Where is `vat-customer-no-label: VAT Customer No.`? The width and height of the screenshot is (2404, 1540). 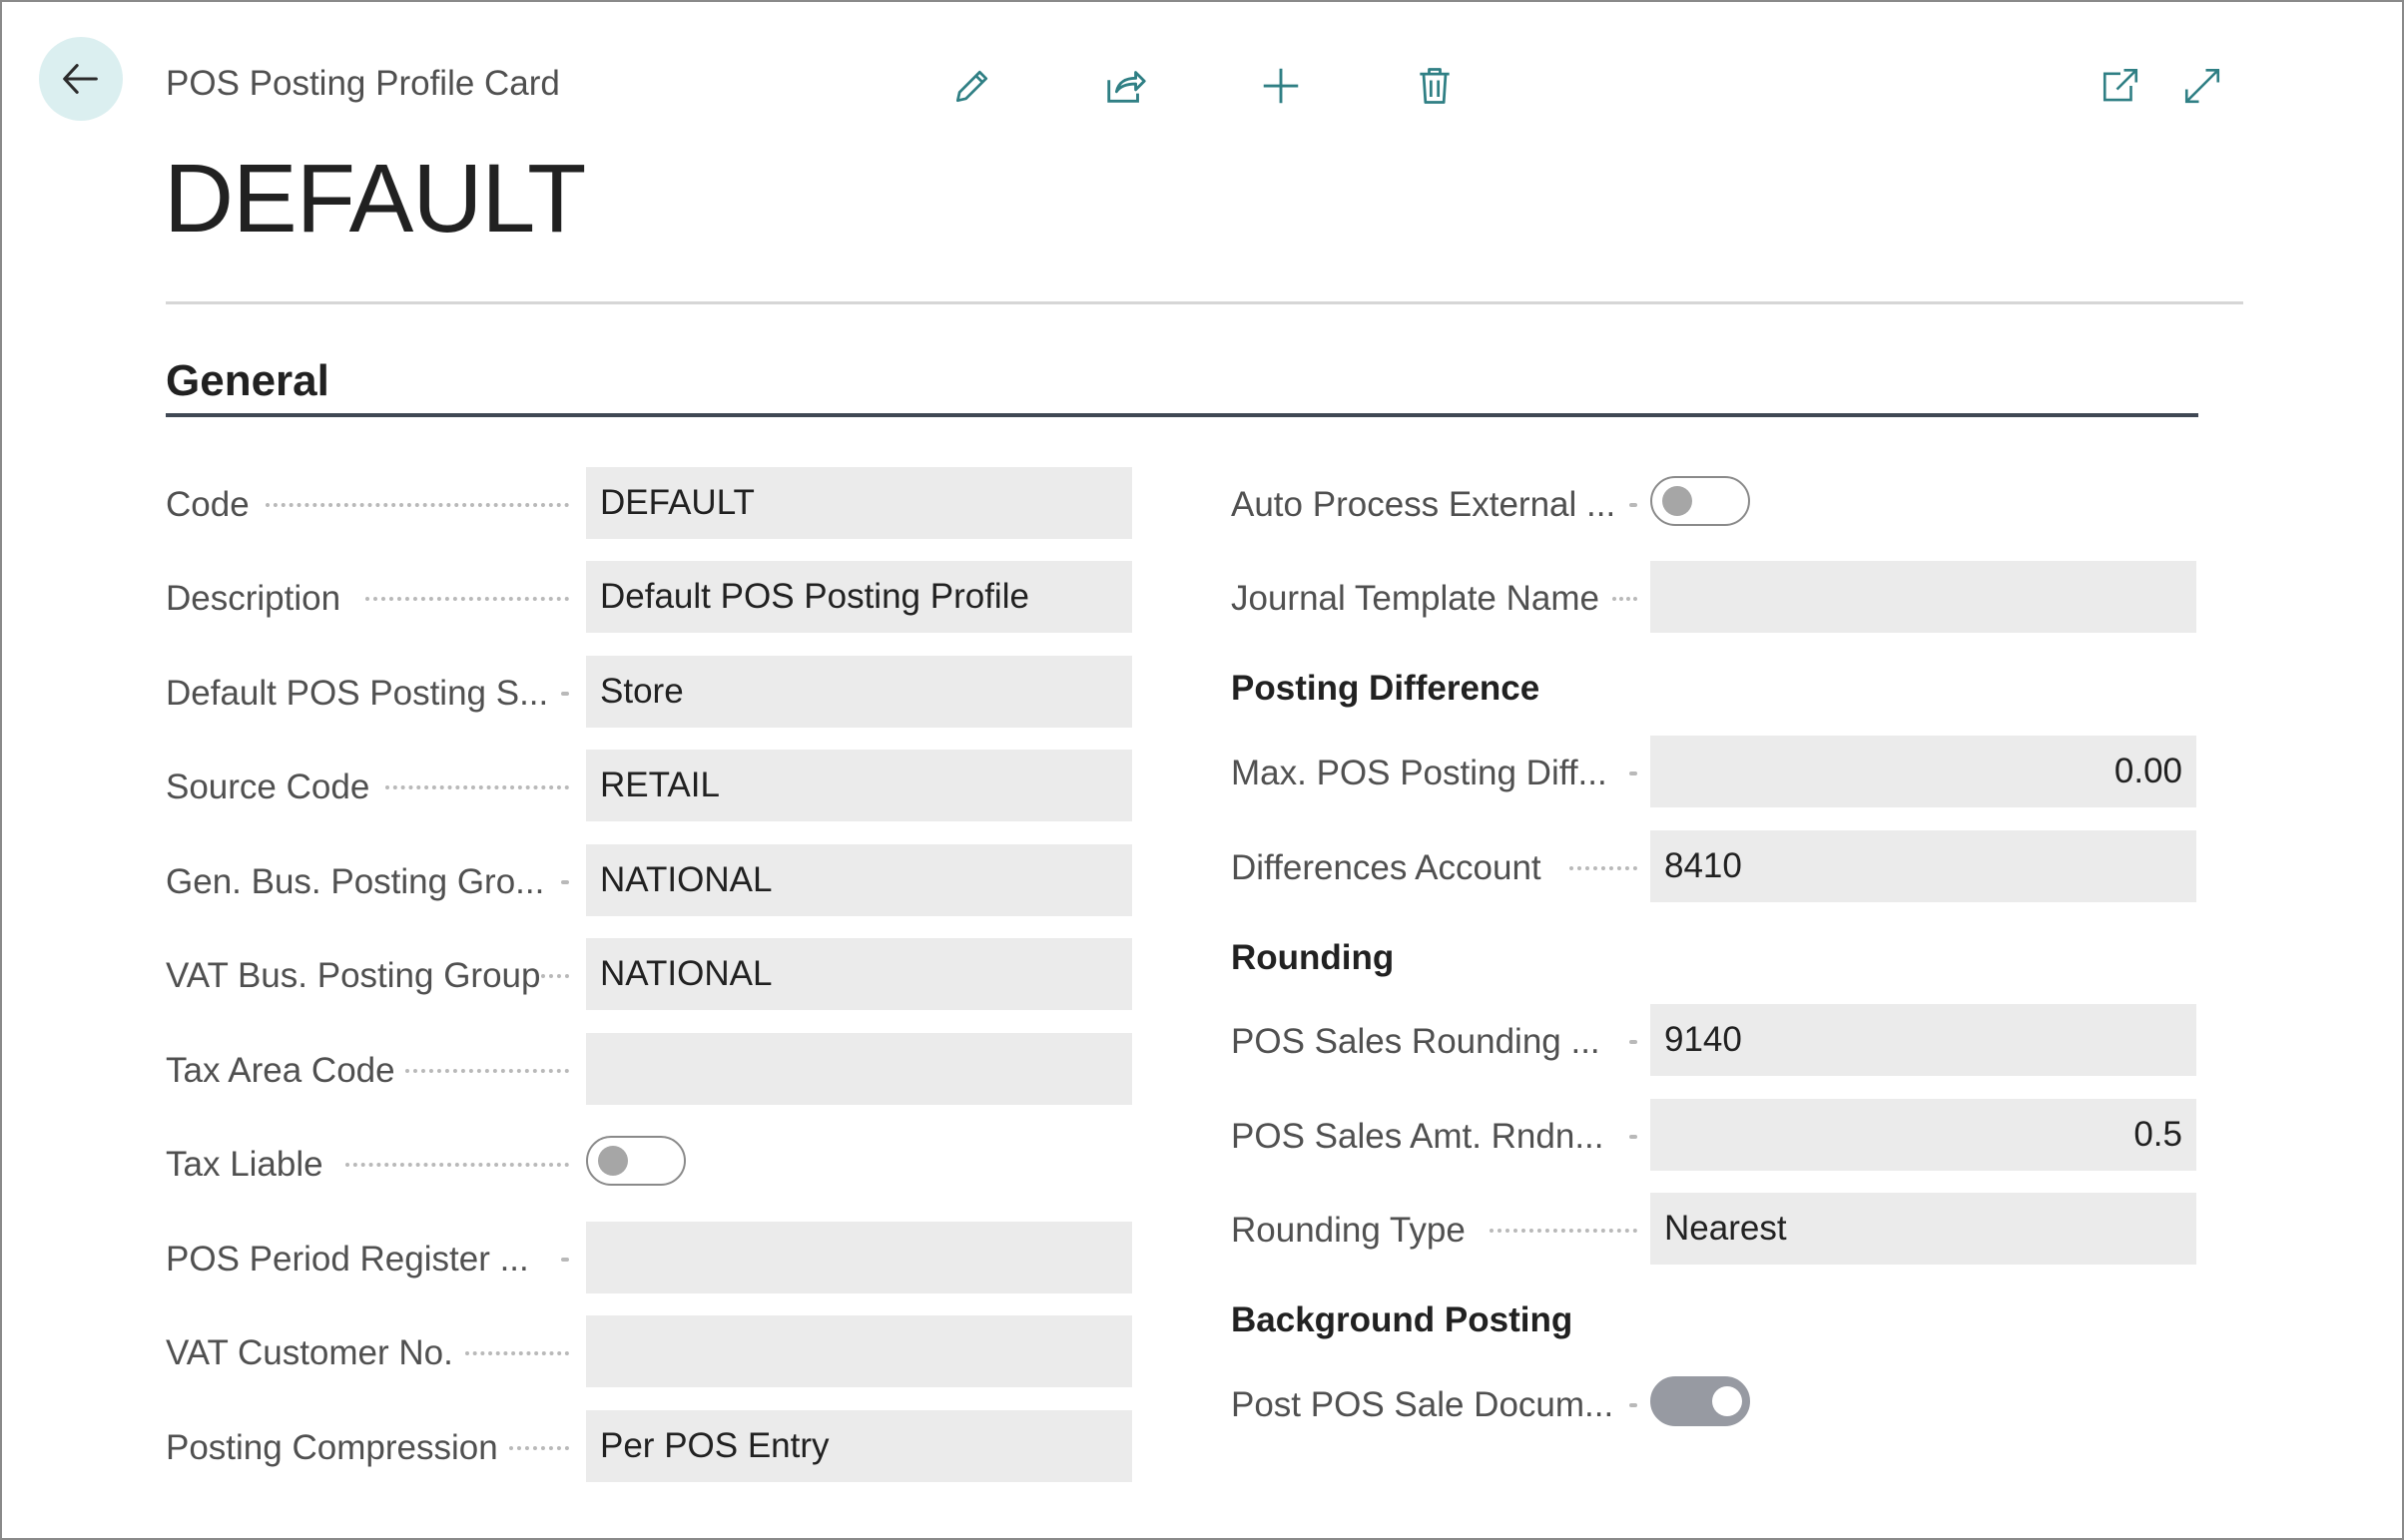 vat-customer-no-label: VAT Customer No. is located at coordinates (309, 1352).